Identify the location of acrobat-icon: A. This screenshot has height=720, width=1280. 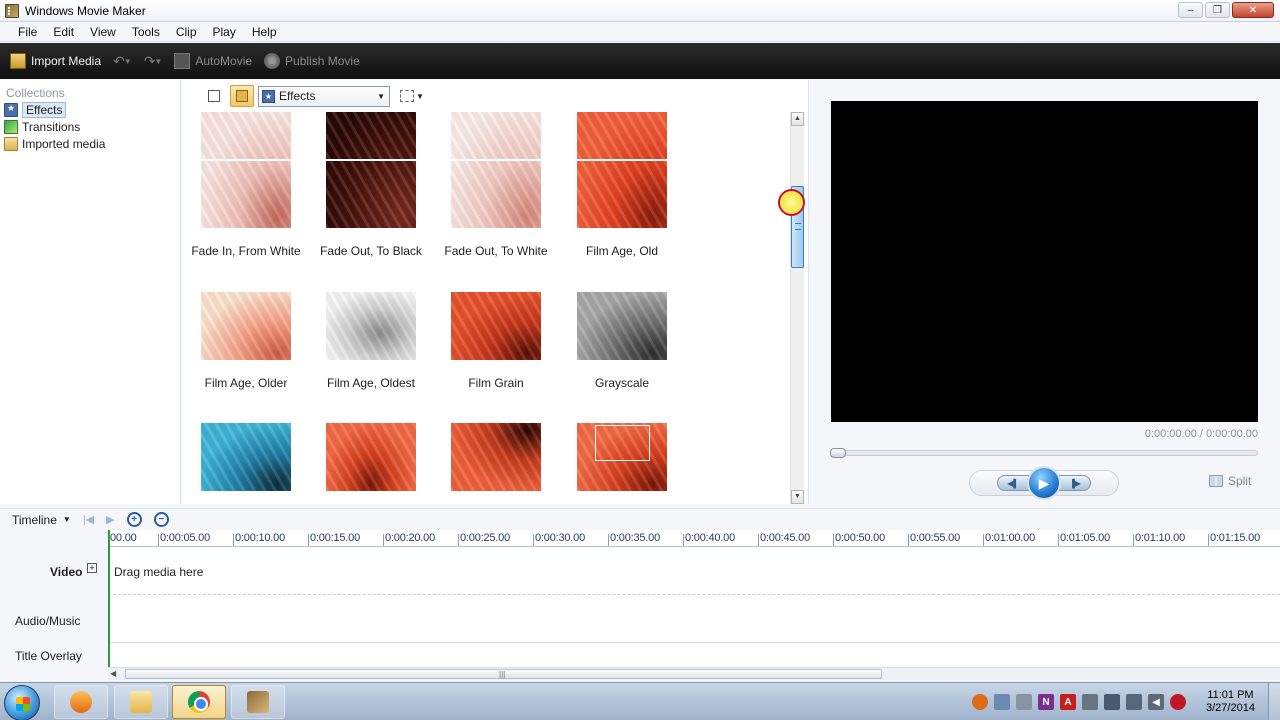
(1068, 702).